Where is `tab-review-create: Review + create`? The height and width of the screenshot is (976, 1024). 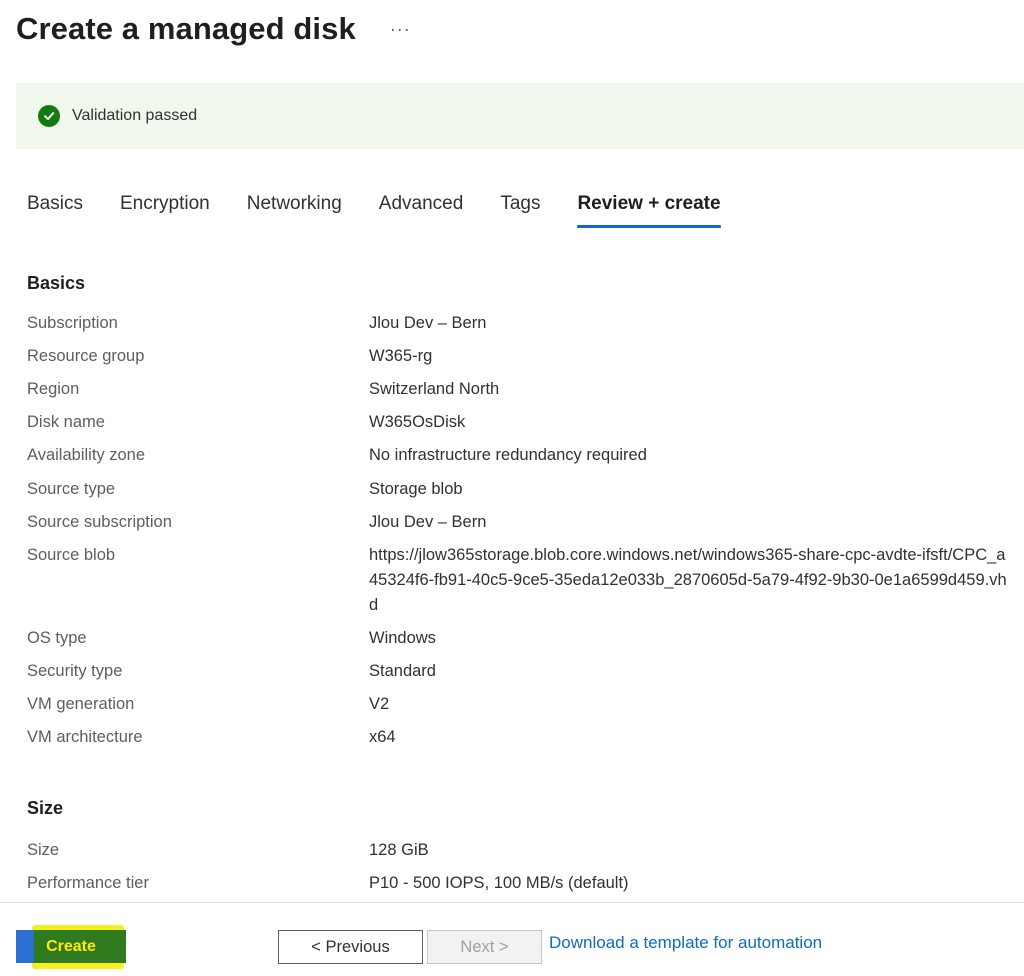
tab-review-create: Review + create is located at coordinates (649, 208).